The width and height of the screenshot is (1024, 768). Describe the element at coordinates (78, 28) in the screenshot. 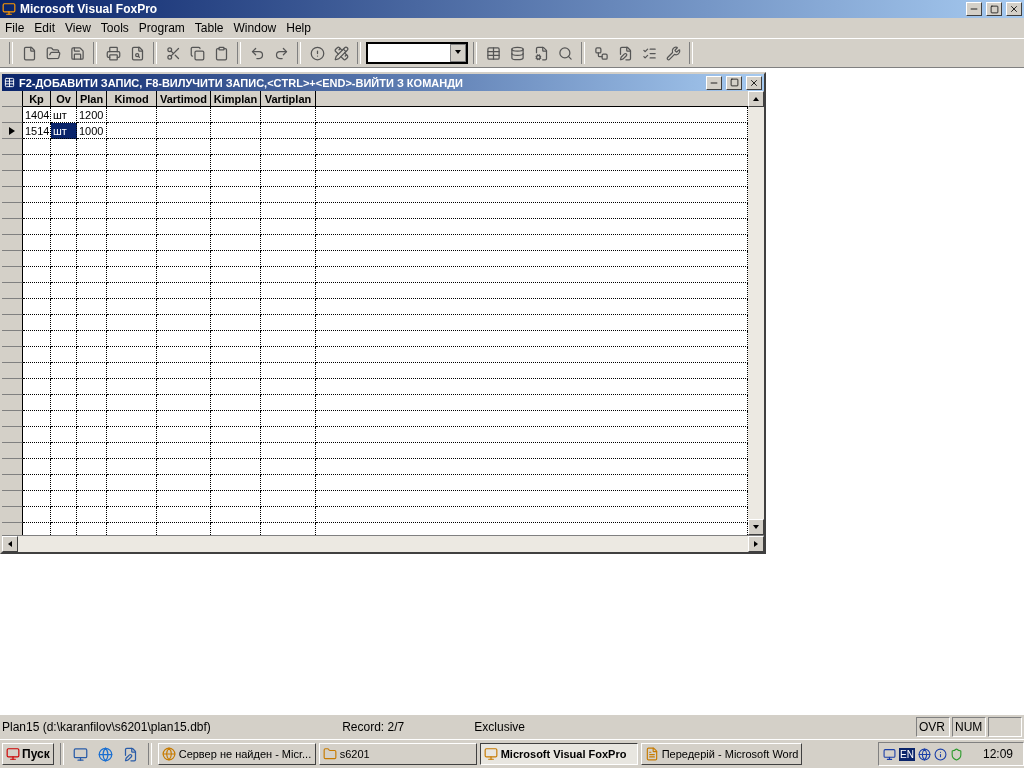

I see `menu-item: View` at that location.